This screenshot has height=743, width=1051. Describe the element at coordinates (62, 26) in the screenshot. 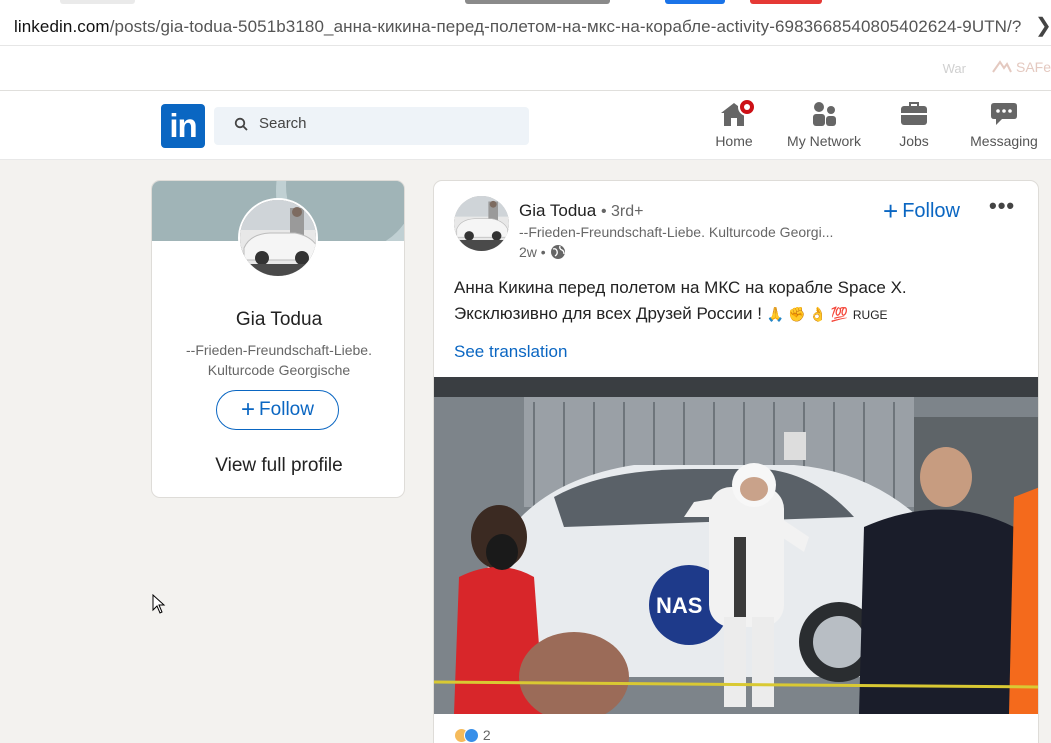

I see `url-host: linkedin.com` at that location.